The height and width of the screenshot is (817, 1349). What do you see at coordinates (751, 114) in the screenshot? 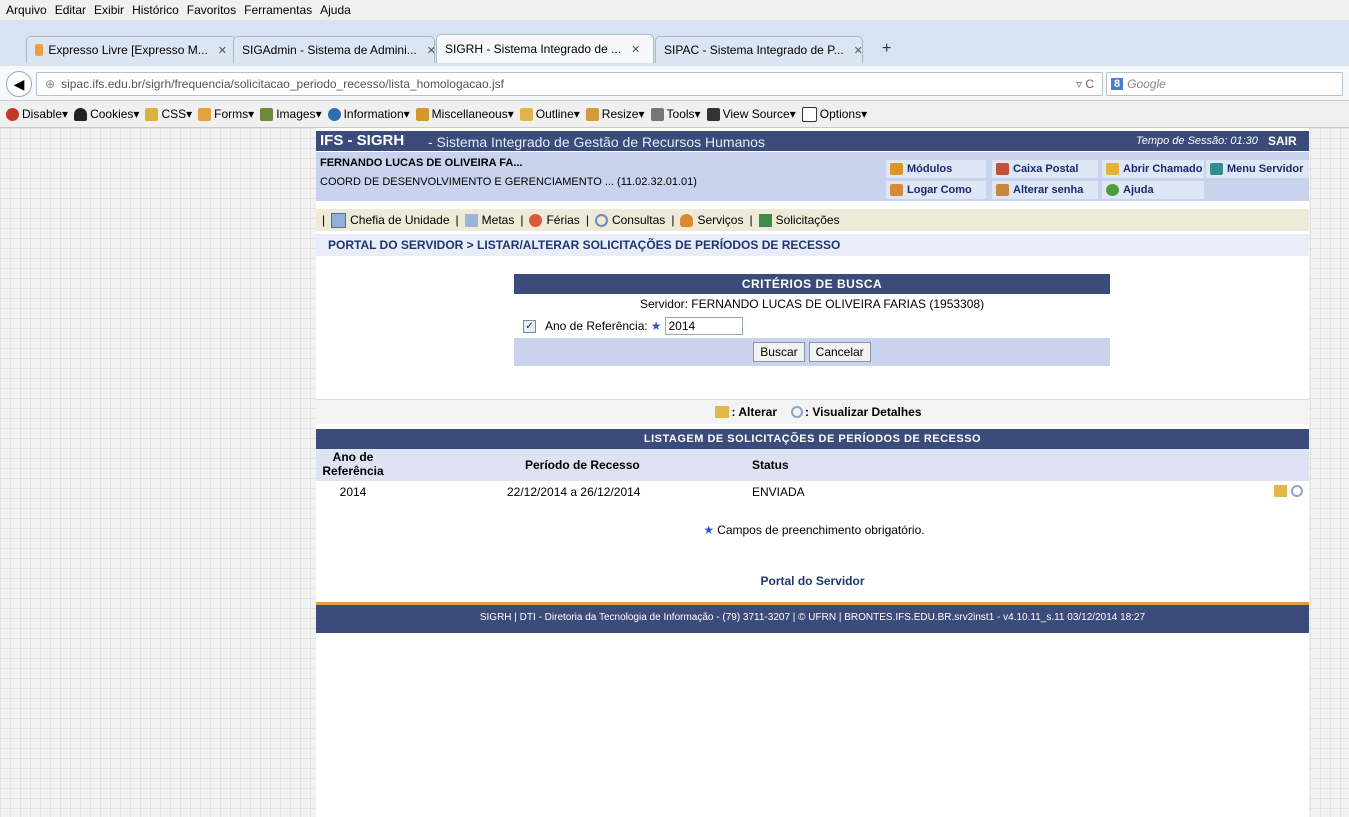
I see `dev-view-source: View Source ▾` at bounding box center [751, 114].